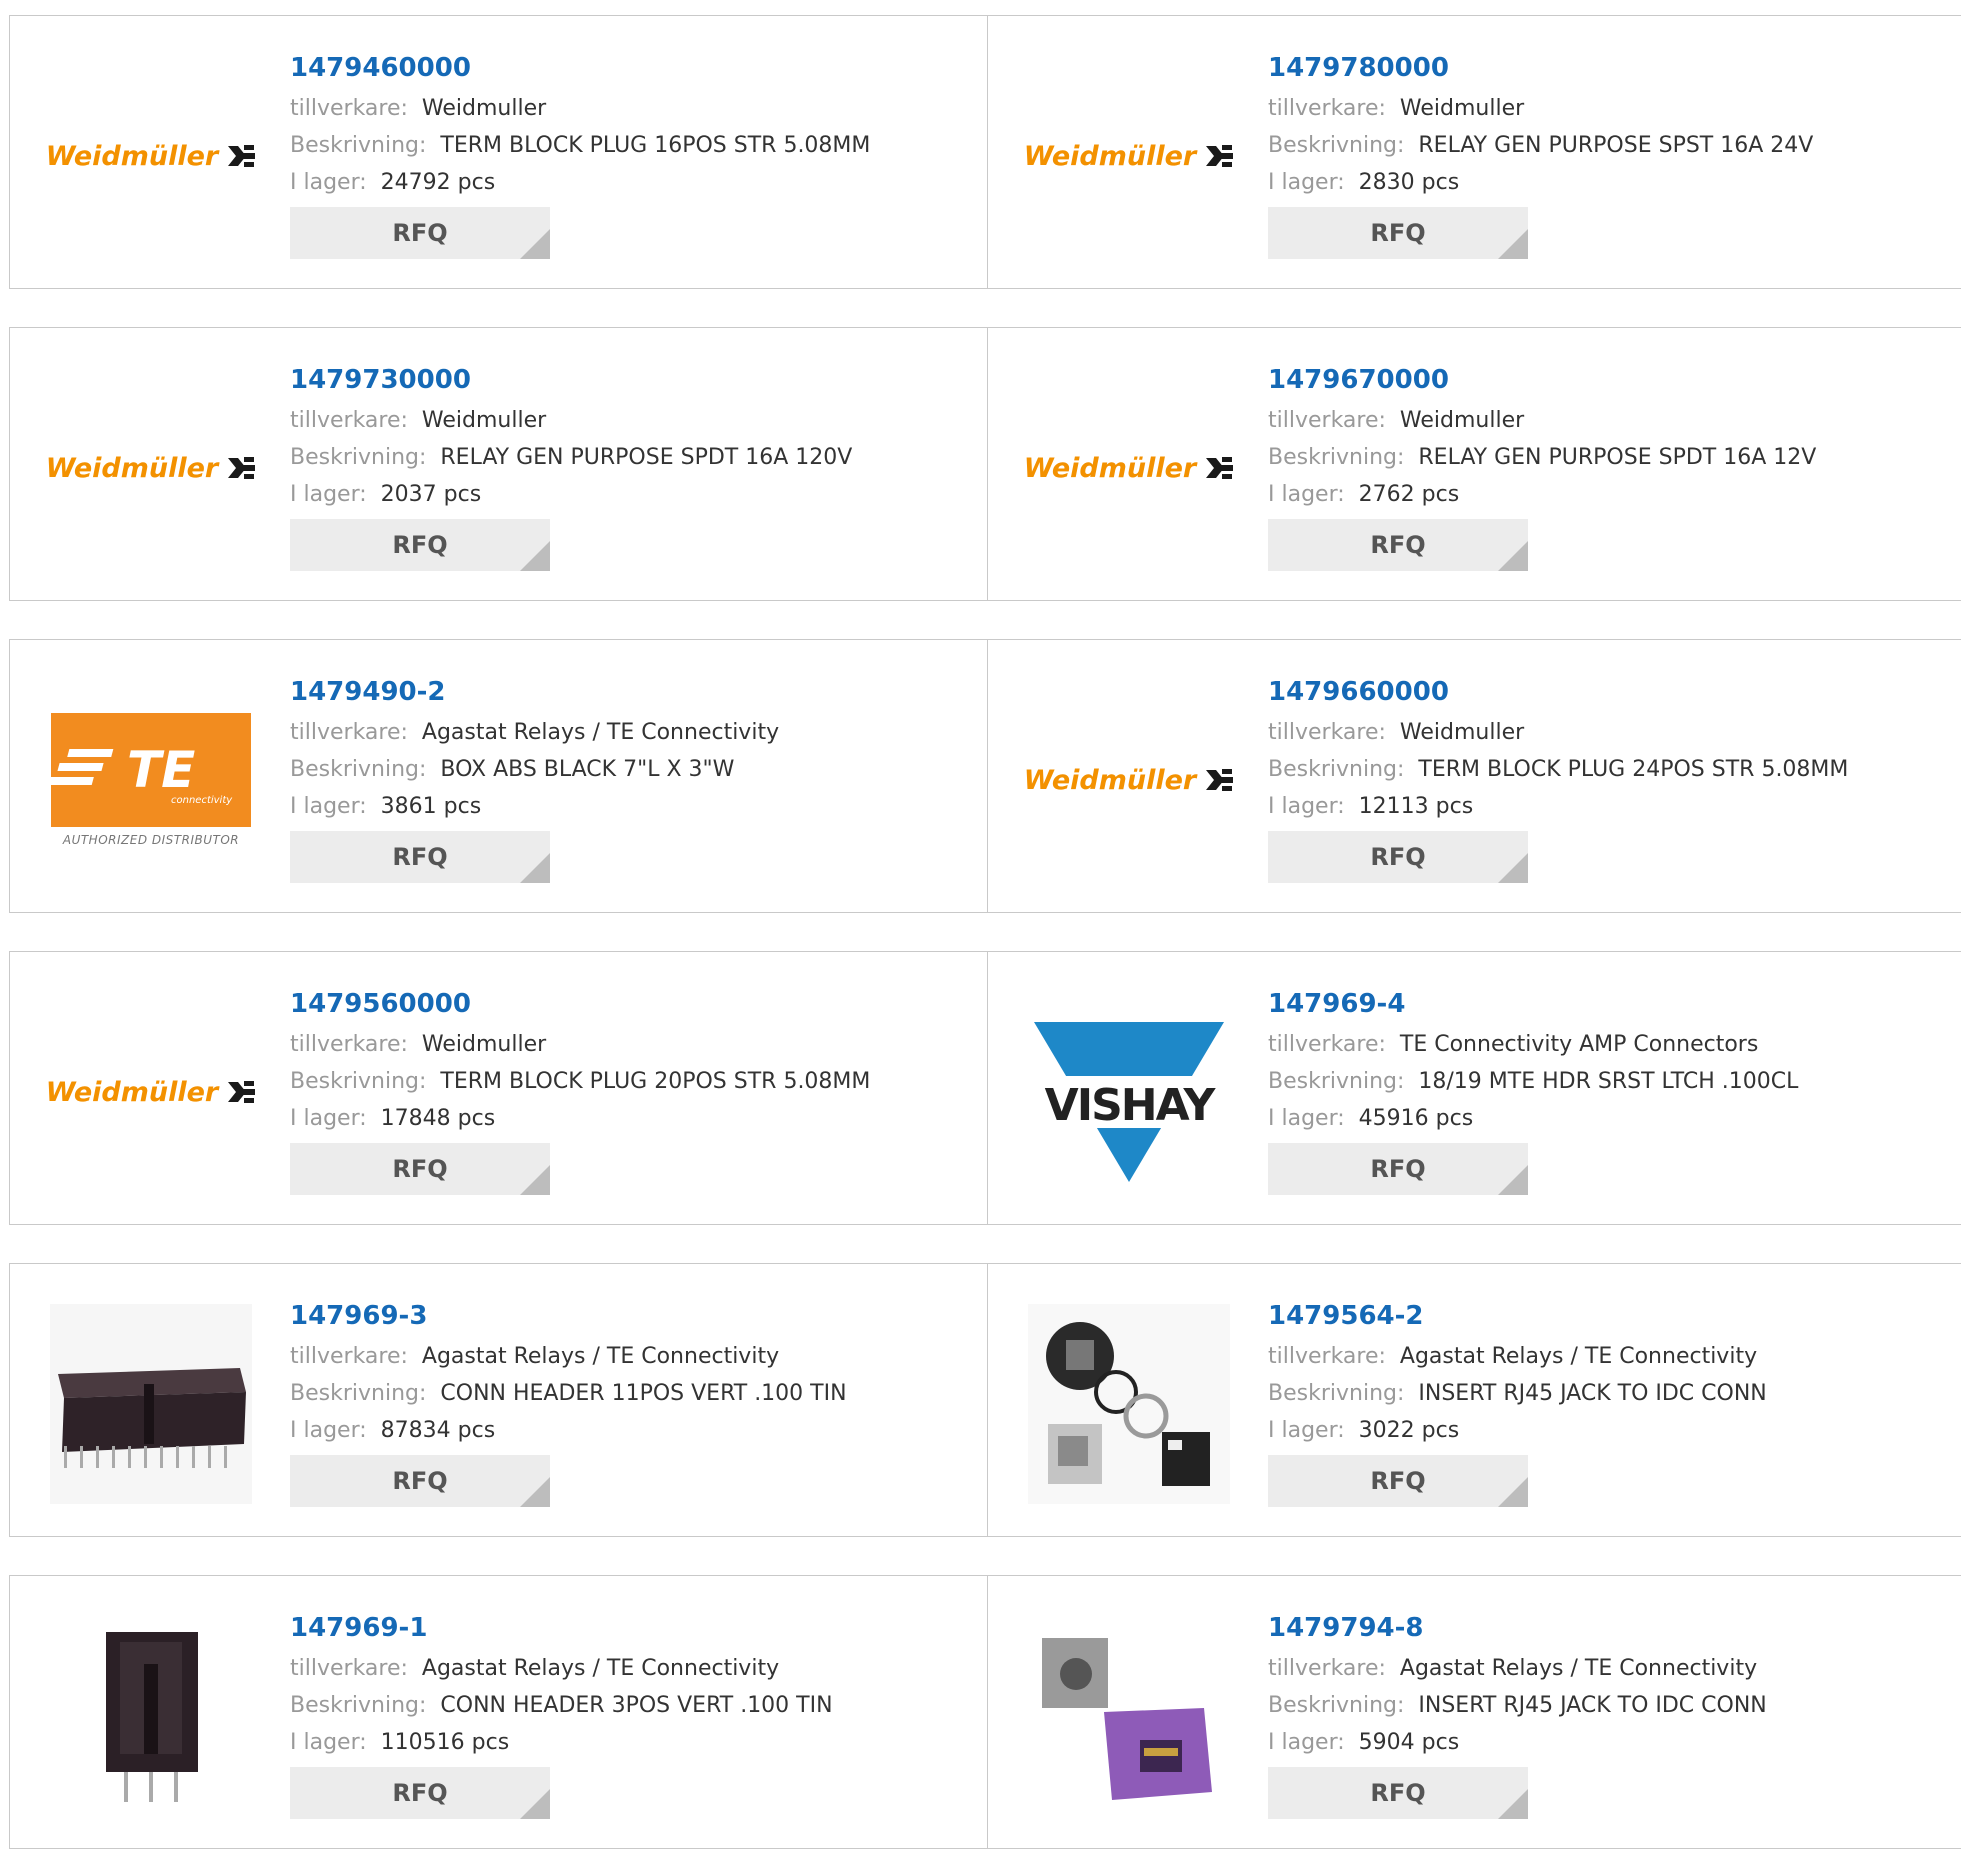 The width and height of the screenshot is (1961, 1849). I want to click on stock-value: 24792 pcs, so click(438, 182).